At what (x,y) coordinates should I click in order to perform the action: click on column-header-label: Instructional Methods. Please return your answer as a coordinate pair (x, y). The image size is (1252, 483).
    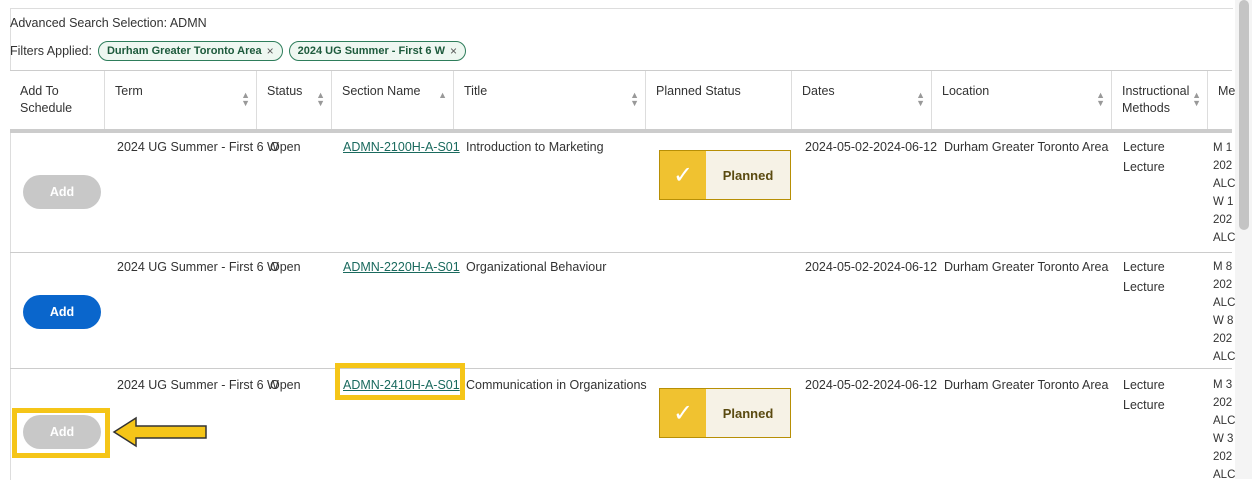
    Looking at the image, I should click on (1156, 99).